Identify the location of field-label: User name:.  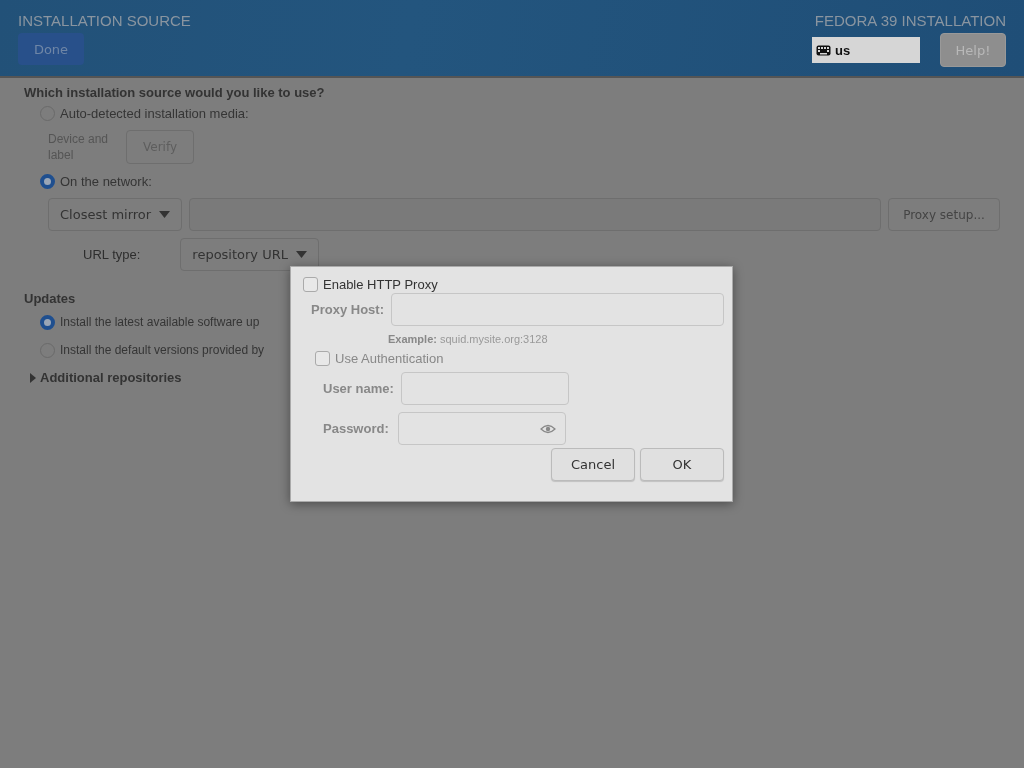
(358, 388).